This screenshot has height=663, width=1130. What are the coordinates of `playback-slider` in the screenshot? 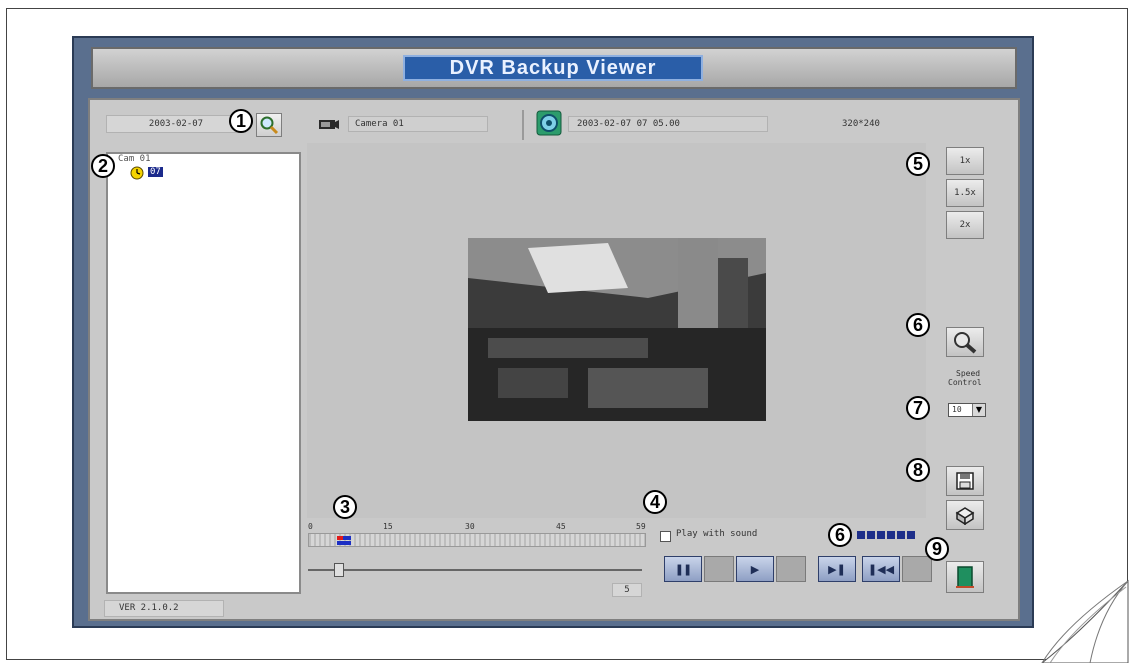 It's located at (475, 570).